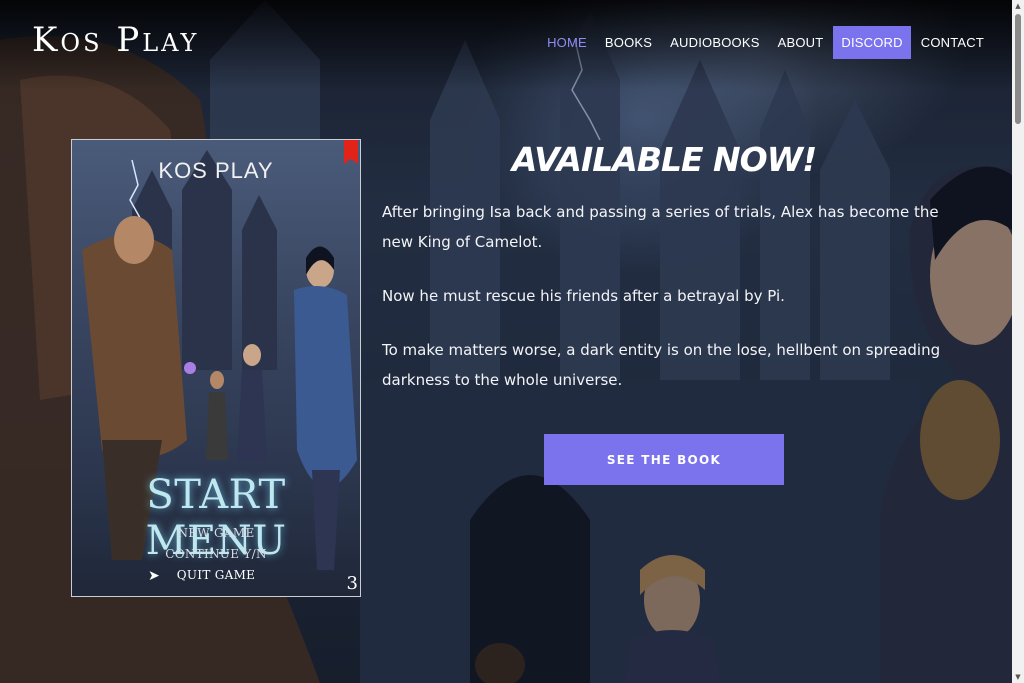  Describe the element at coordinates (952, 42) in the screenshot. I see `nav-contact: CONTACT` at that location.